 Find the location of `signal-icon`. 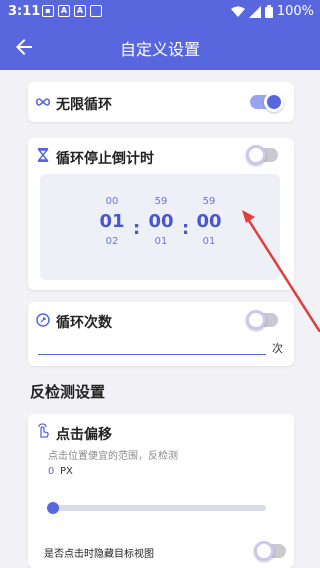

signal-icon is located at coordinates (254, 11).